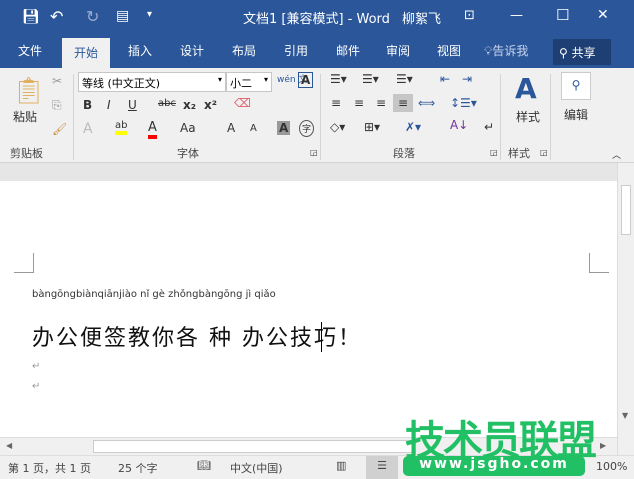 The height and width of the screenshot is (479, 634). I want to click on underline-button: U, so click(132, 105).